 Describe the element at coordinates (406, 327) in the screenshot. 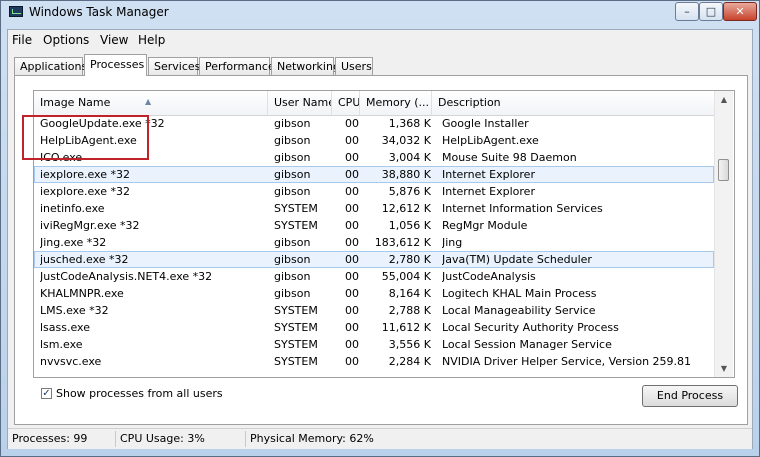

I see `process-memory: 11,612 K` at that location.